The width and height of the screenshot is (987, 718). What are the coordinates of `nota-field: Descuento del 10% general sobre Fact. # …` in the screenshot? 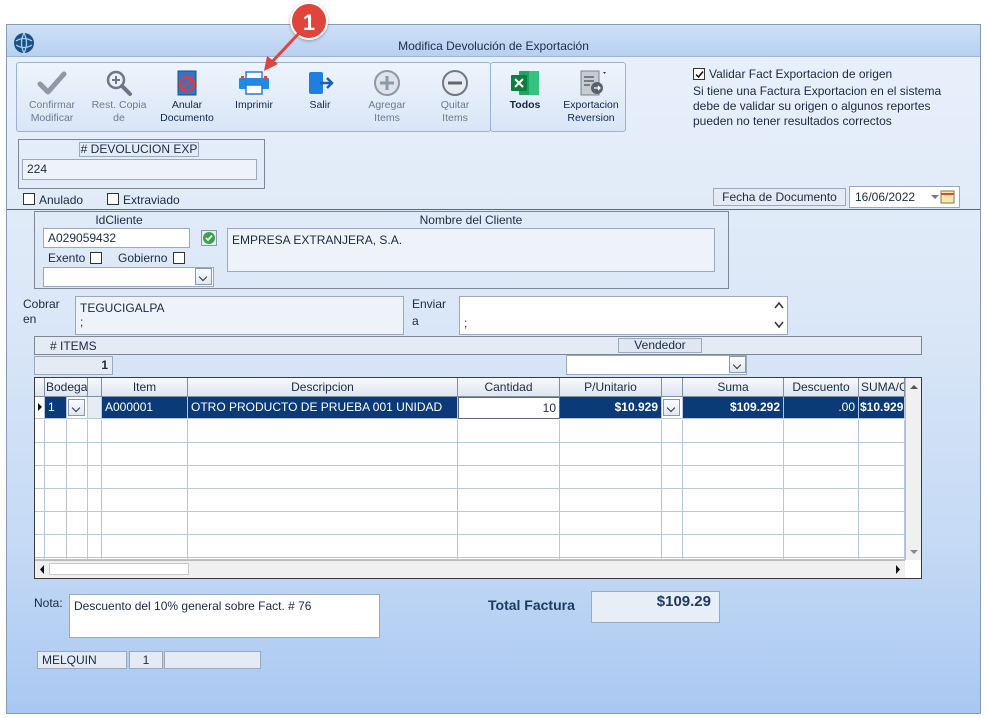 It's located at (224, 616).